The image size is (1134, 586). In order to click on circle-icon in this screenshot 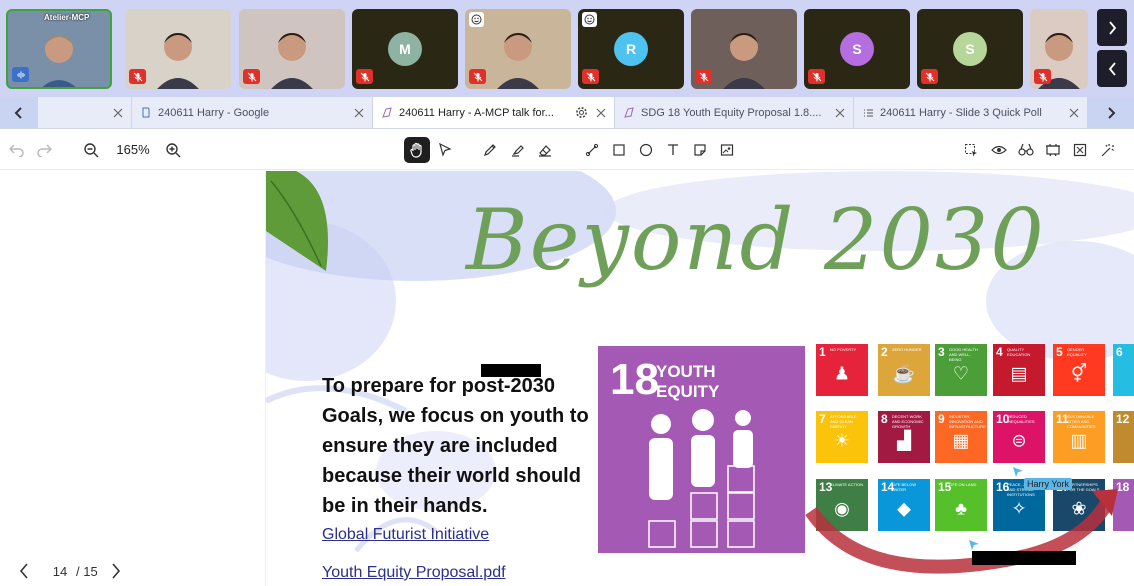, I will do `click(646, 150)`.